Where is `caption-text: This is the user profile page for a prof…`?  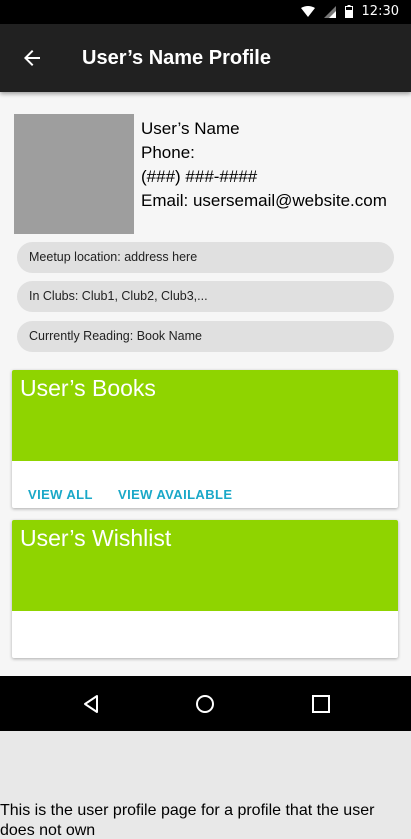 caption-text: This is the user profile page for a prof… is located at coordinates (187, 820).